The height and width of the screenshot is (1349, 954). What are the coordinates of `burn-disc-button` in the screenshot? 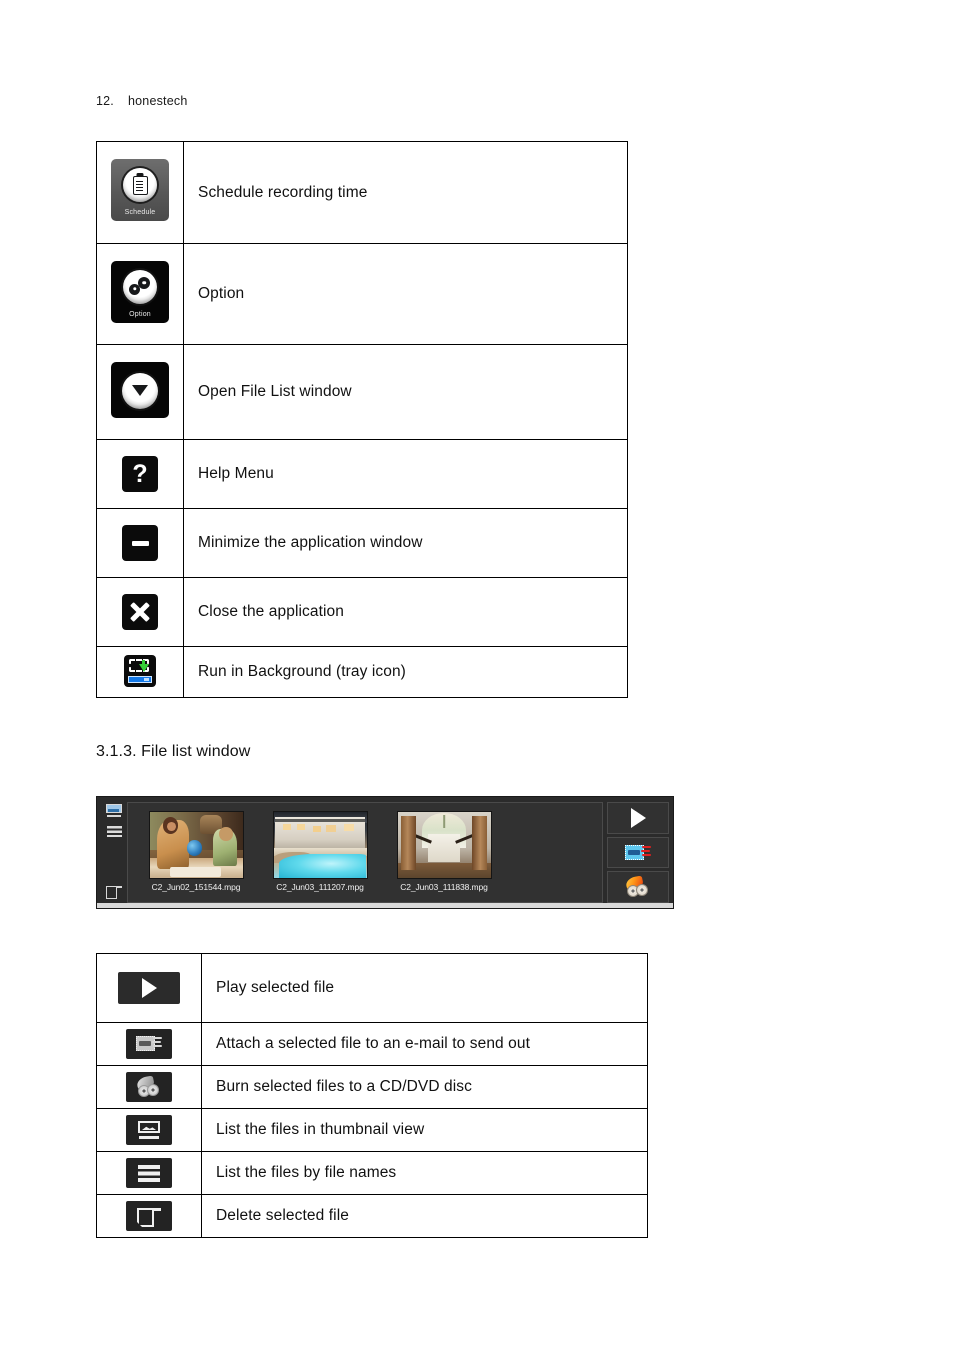 It's located at (638, 887).